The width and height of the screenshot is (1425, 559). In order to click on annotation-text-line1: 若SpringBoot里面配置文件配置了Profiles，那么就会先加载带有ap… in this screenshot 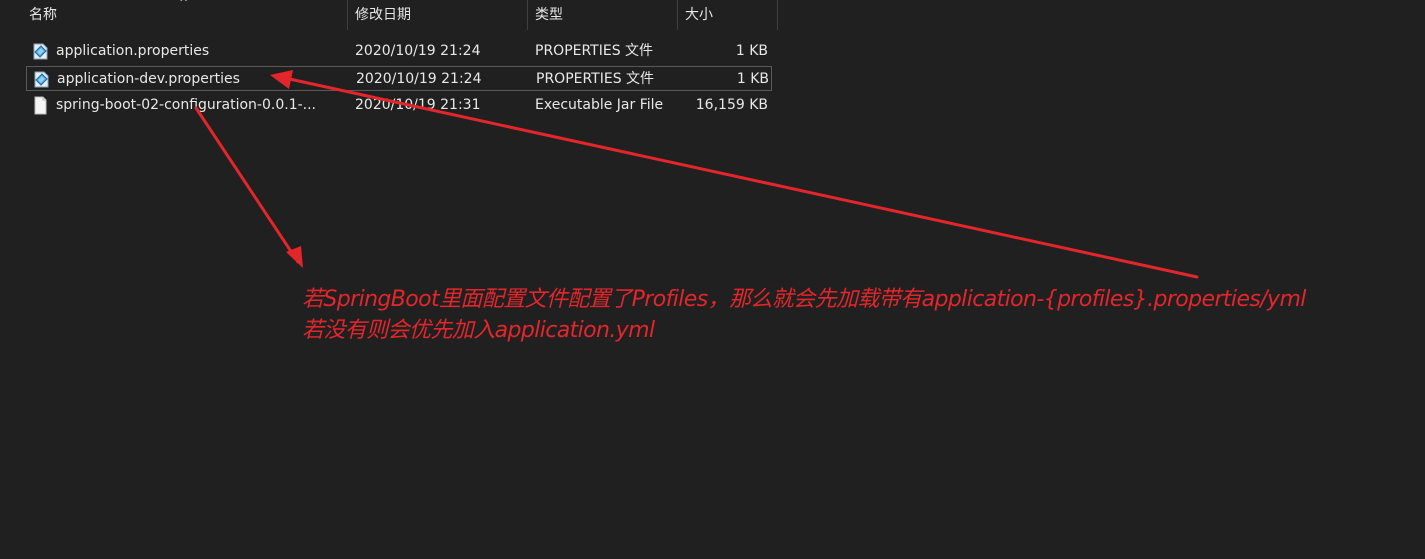, I will do `click(804, 299)`.